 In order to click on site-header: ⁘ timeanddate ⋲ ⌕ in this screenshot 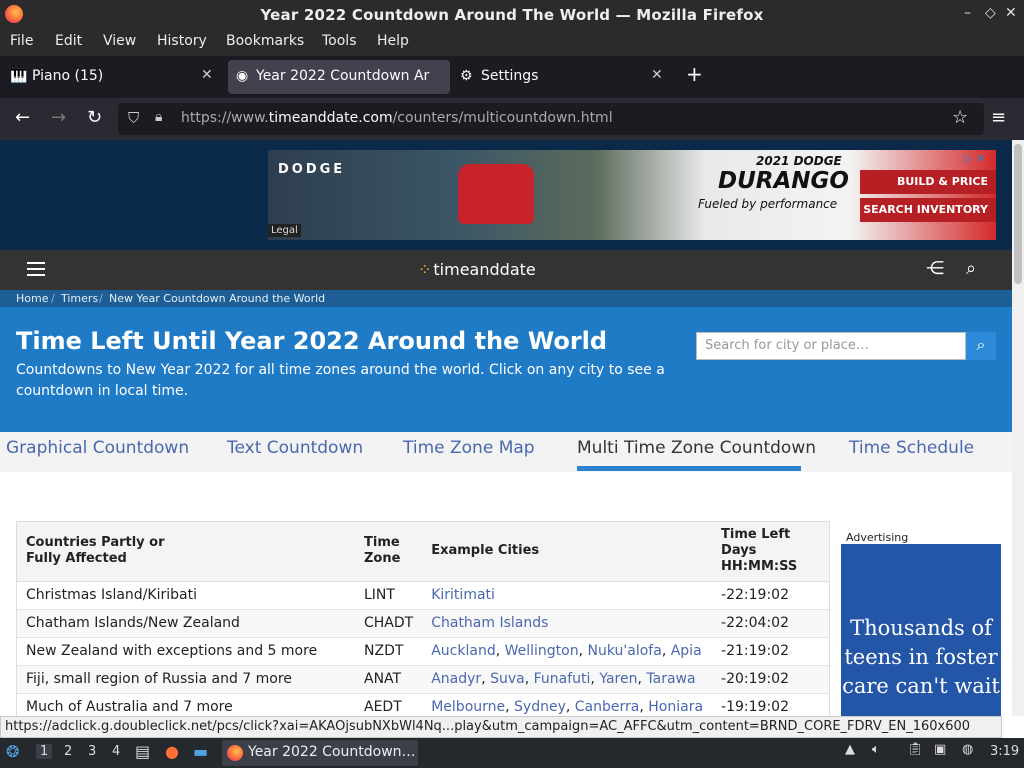, I will do `click(506, 270)`.